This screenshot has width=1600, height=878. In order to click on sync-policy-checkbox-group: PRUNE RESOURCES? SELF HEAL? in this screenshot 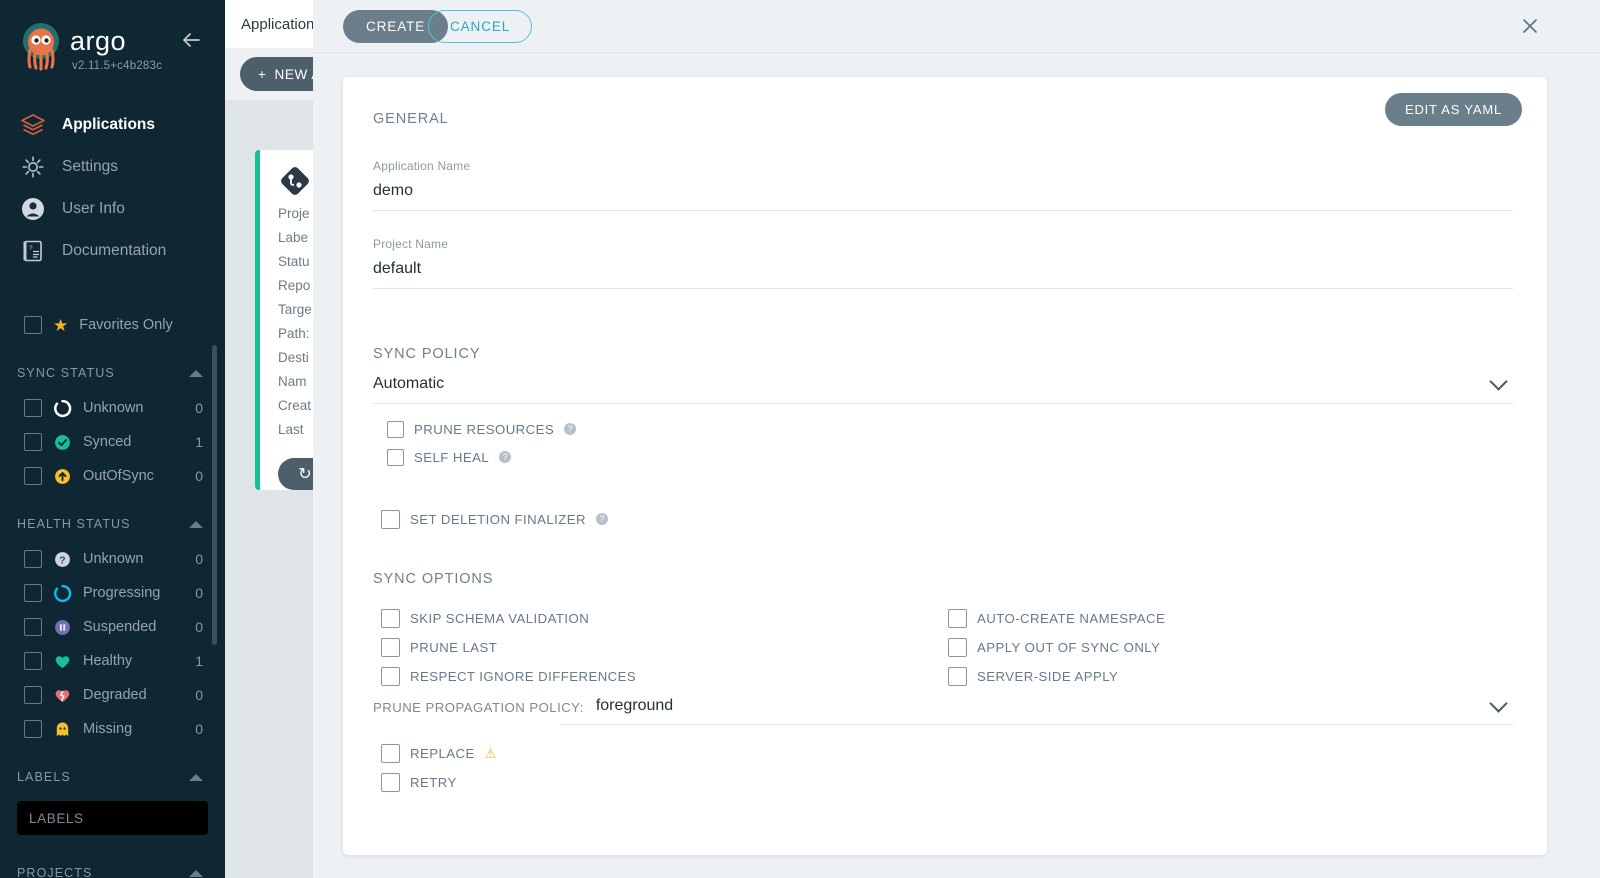, I will do `click(482, 443)`.